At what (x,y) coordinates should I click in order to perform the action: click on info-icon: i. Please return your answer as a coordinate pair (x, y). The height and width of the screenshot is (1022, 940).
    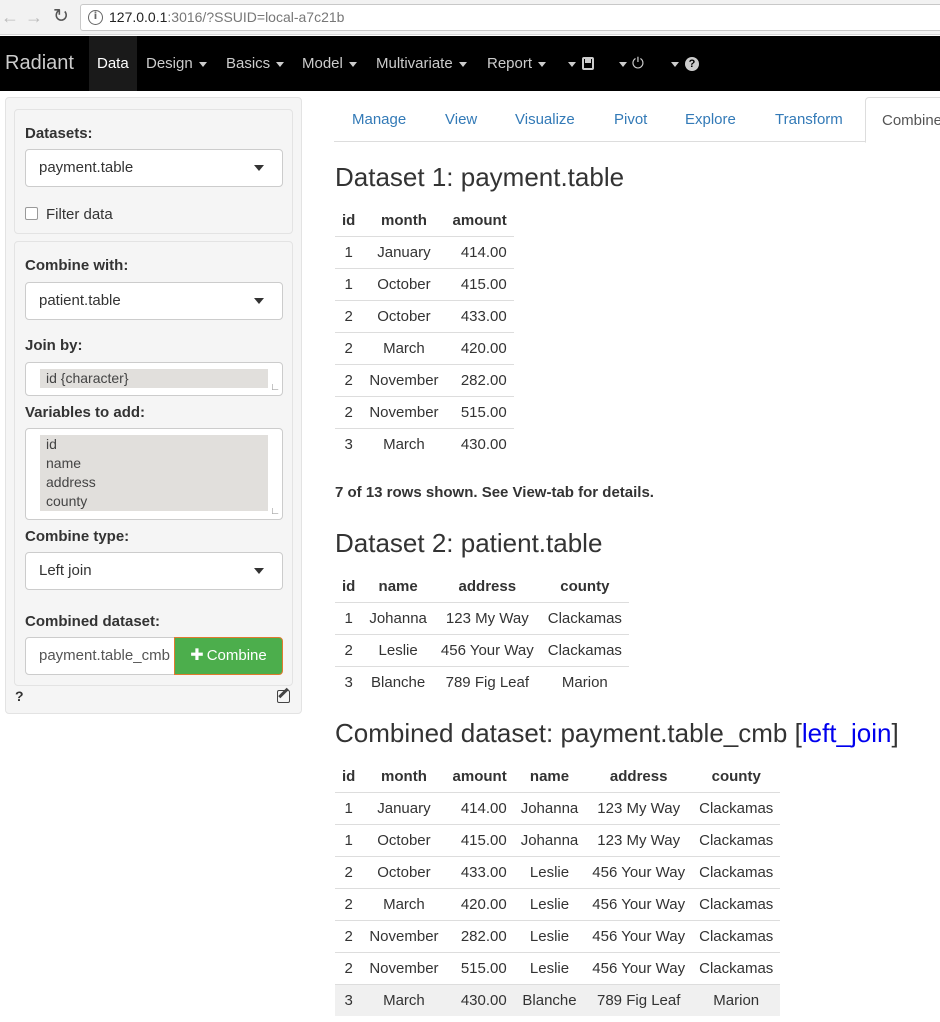
    Looking at the image, I should click on (95, 17).